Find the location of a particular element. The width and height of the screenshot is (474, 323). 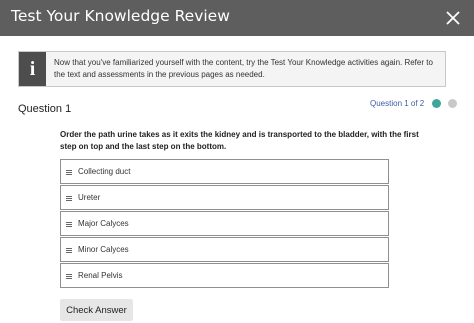

draggable-answer-item: Minor Calyces is located at coordinates (224, 249).